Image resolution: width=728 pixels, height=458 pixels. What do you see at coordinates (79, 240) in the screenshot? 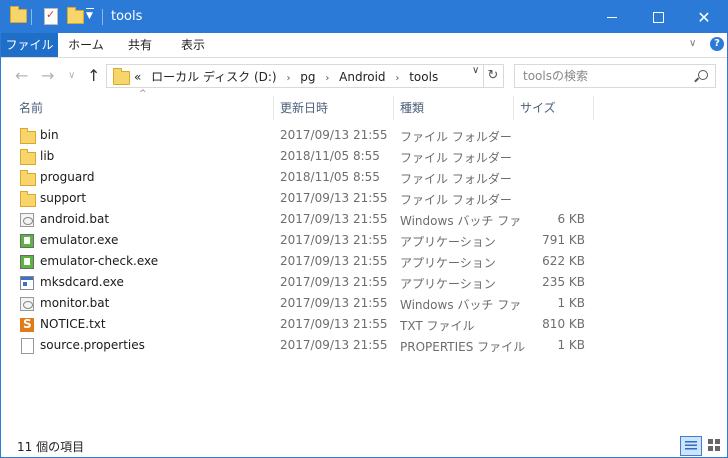
I see `file-name: emulator.exe` at bounding box center [79, 240].